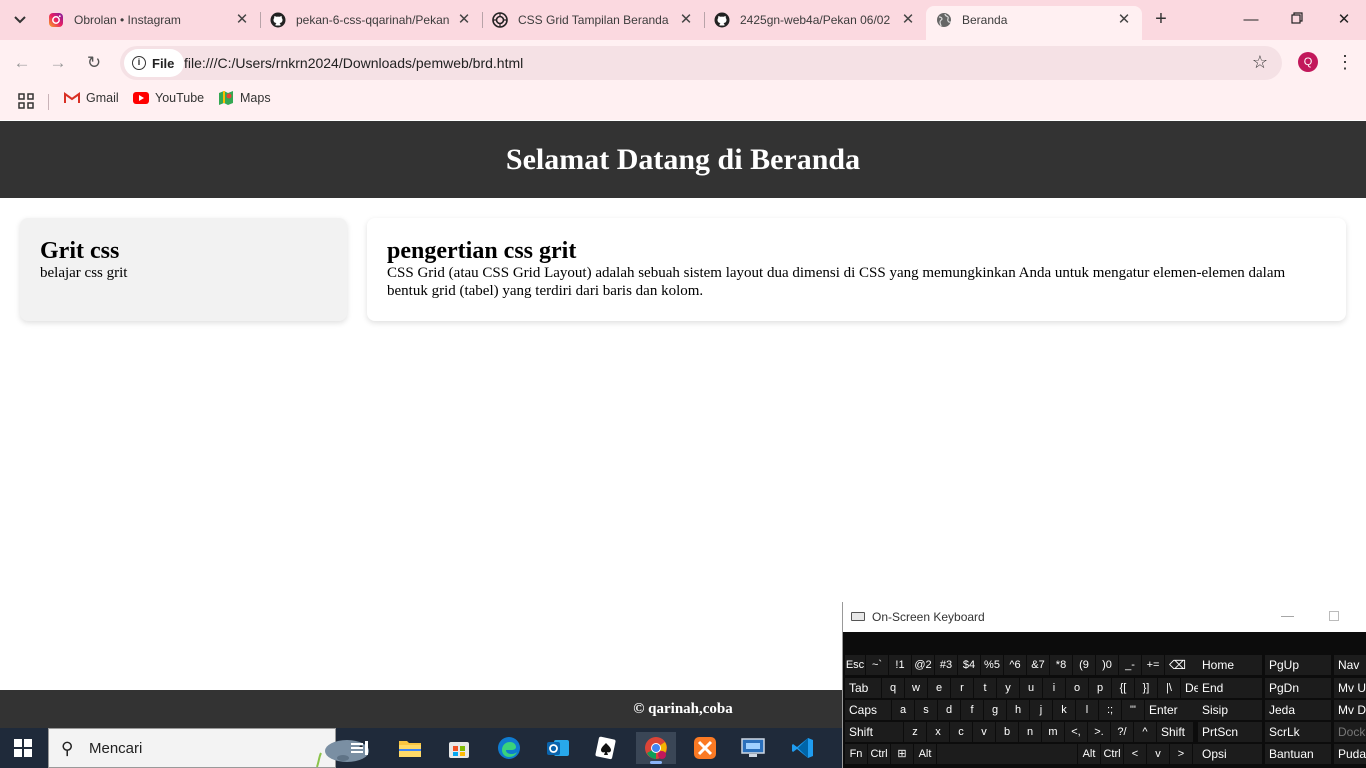  Describe the element at coordinates (1308, 62) in the screenshot. I see `profile-avatar: Q` at that location.